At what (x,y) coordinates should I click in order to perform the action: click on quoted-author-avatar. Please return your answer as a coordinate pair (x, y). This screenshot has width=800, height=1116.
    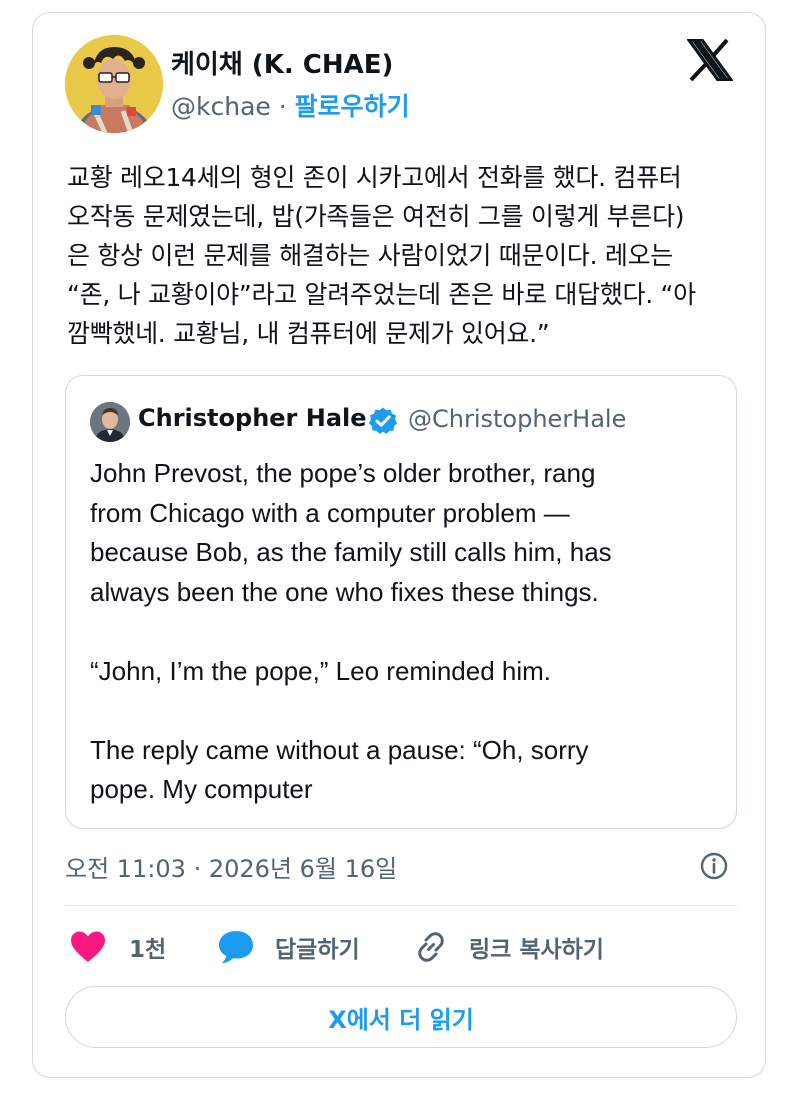
    Looking at the image, I should click on (110, 422).